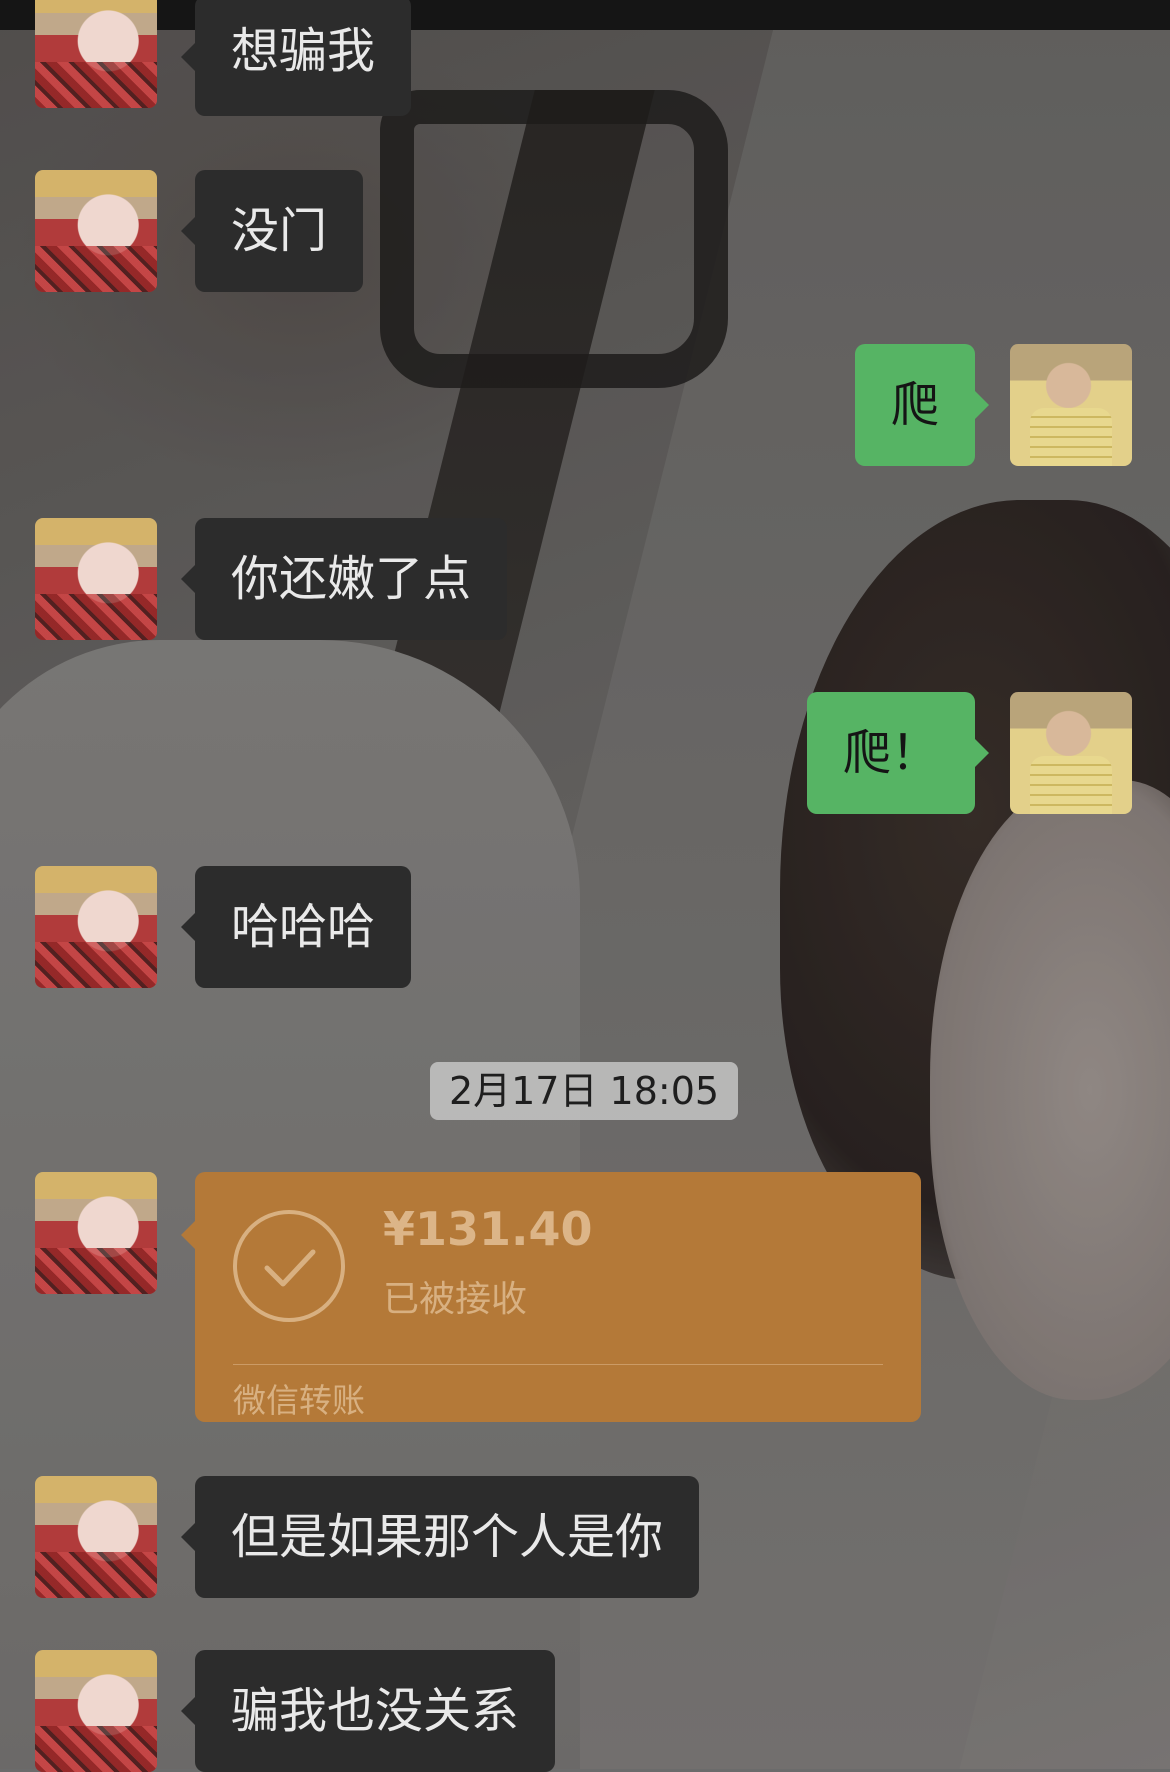  Describe the element at coordinates (272, 231) in the screenshot. I see `message-bubble-incoming: 没门` at that location.